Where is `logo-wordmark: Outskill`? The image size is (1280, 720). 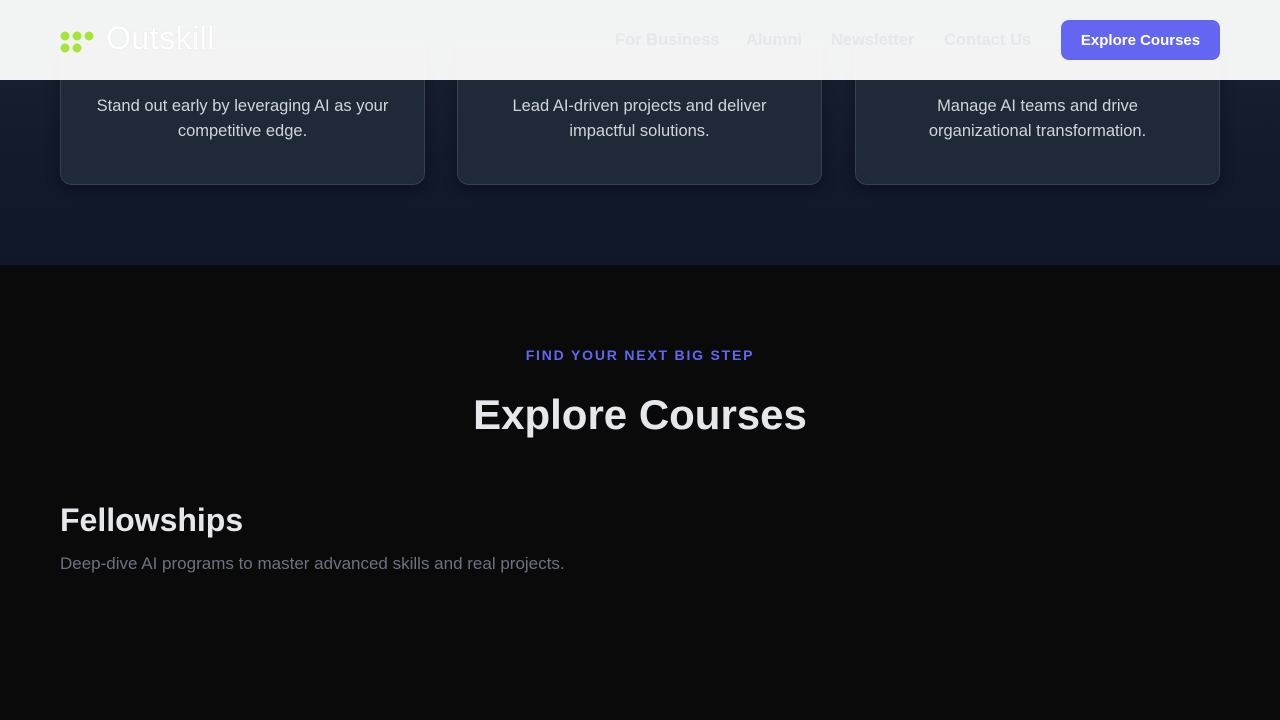
logo-wordmark: Outskill is located at coordinates (160, 38).